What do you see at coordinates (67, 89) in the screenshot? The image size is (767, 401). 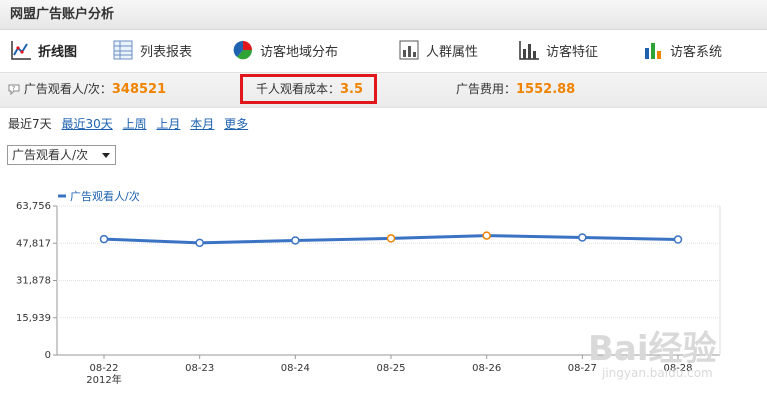 I see `stat-label: 广告观看人/次：` at bounding box center [67, 89].